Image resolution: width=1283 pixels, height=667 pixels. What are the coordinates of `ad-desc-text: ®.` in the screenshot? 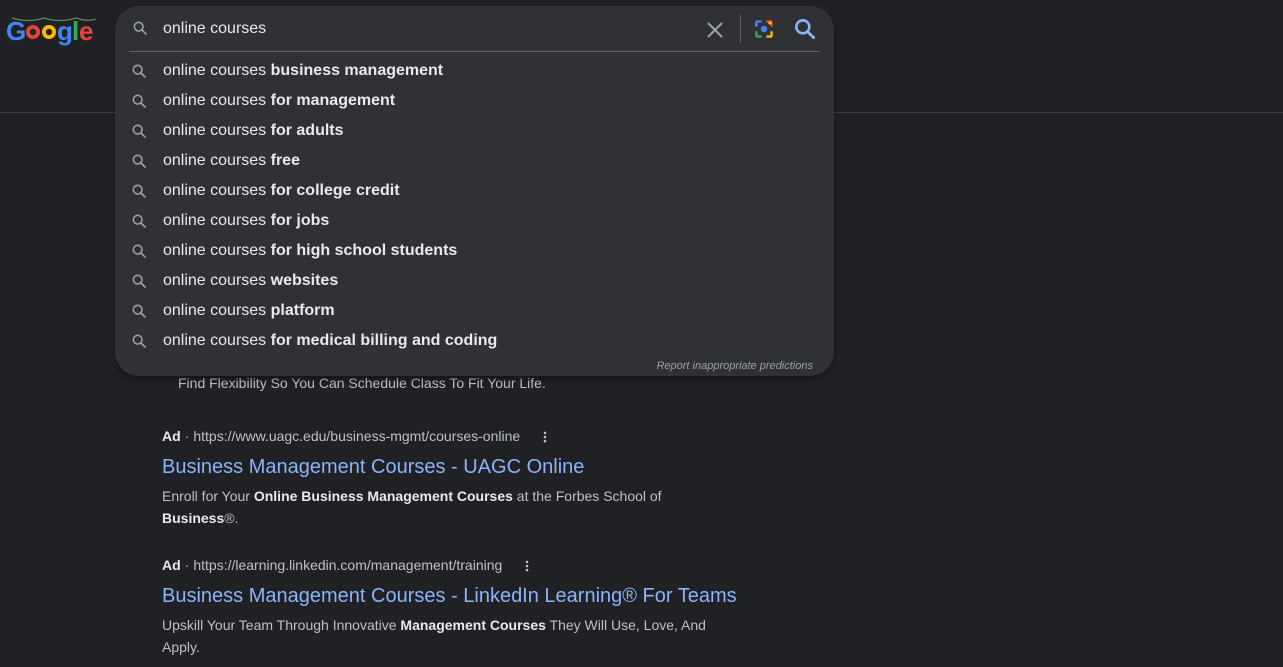 It's located at (231, 518).